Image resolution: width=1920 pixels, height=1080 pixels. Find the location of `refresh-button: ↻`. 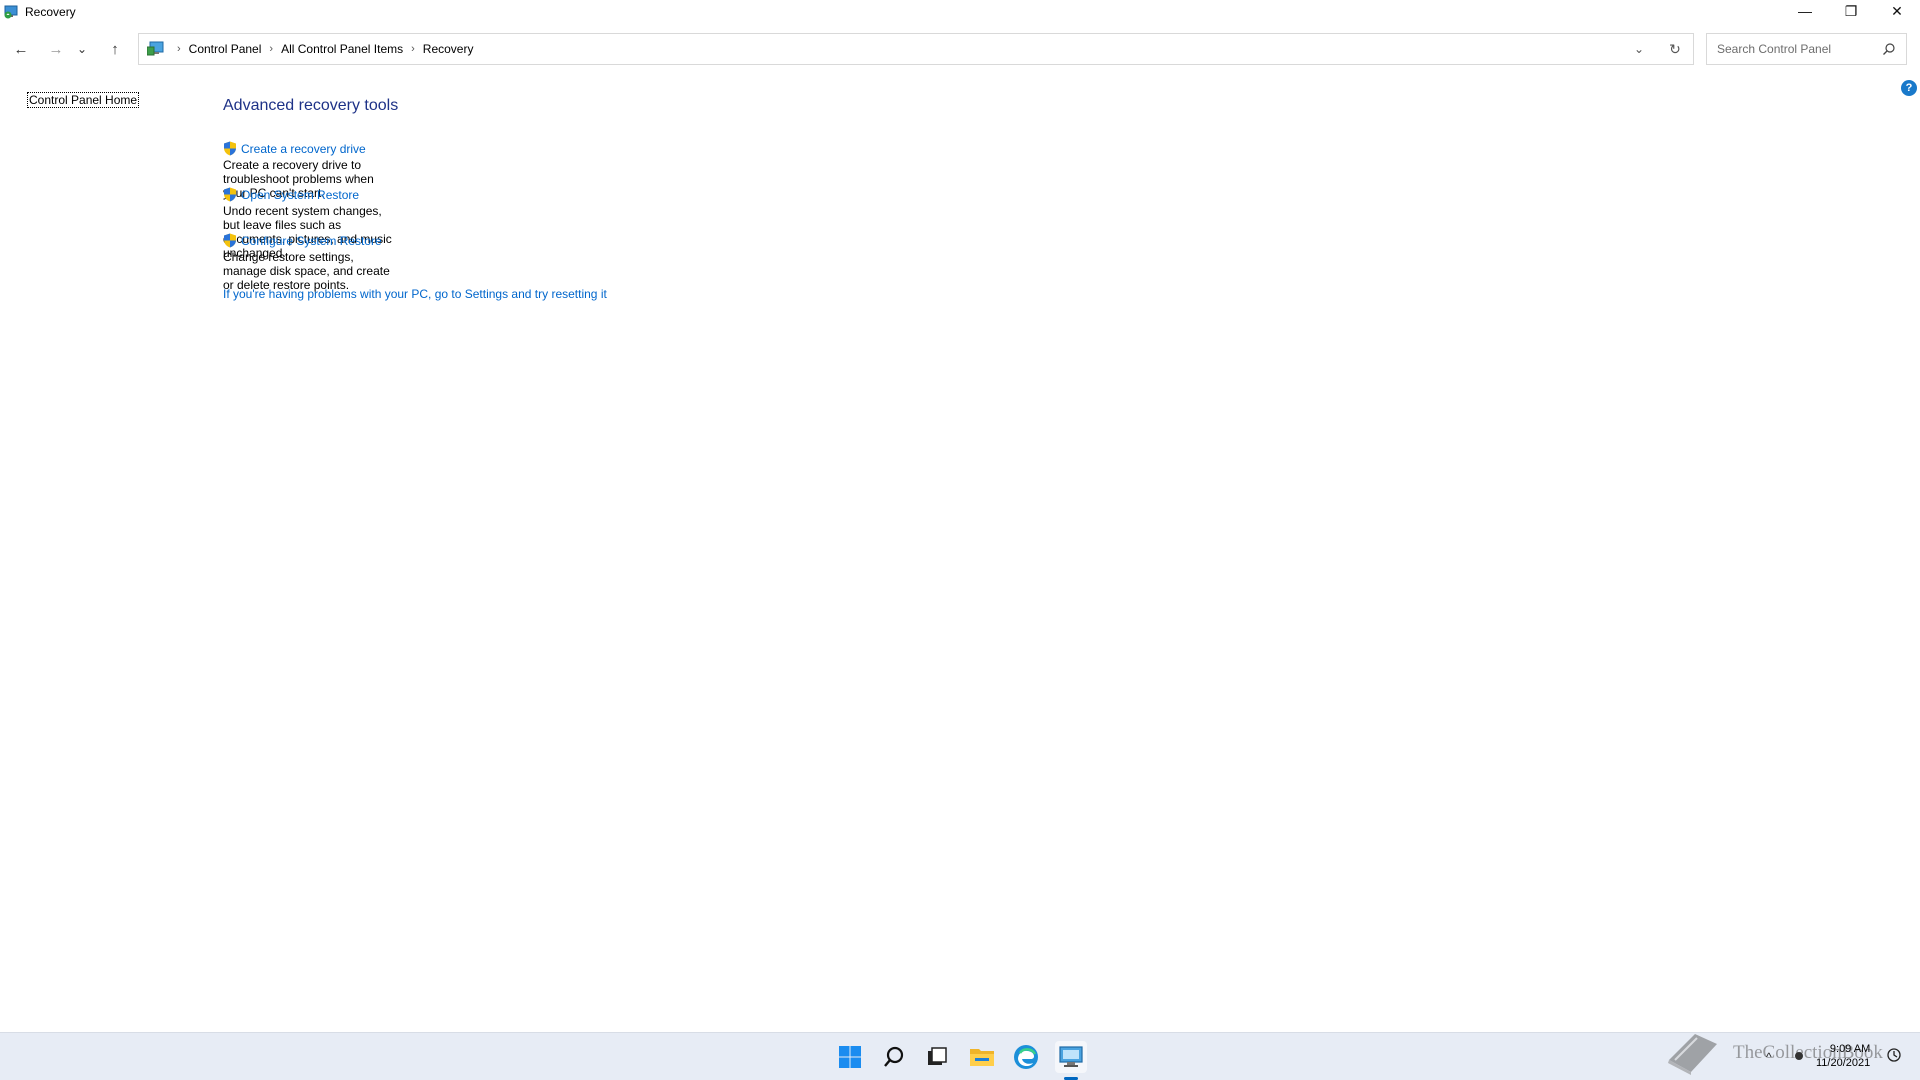

refresh-button: ↻ is located at coordinates (1675, 49).